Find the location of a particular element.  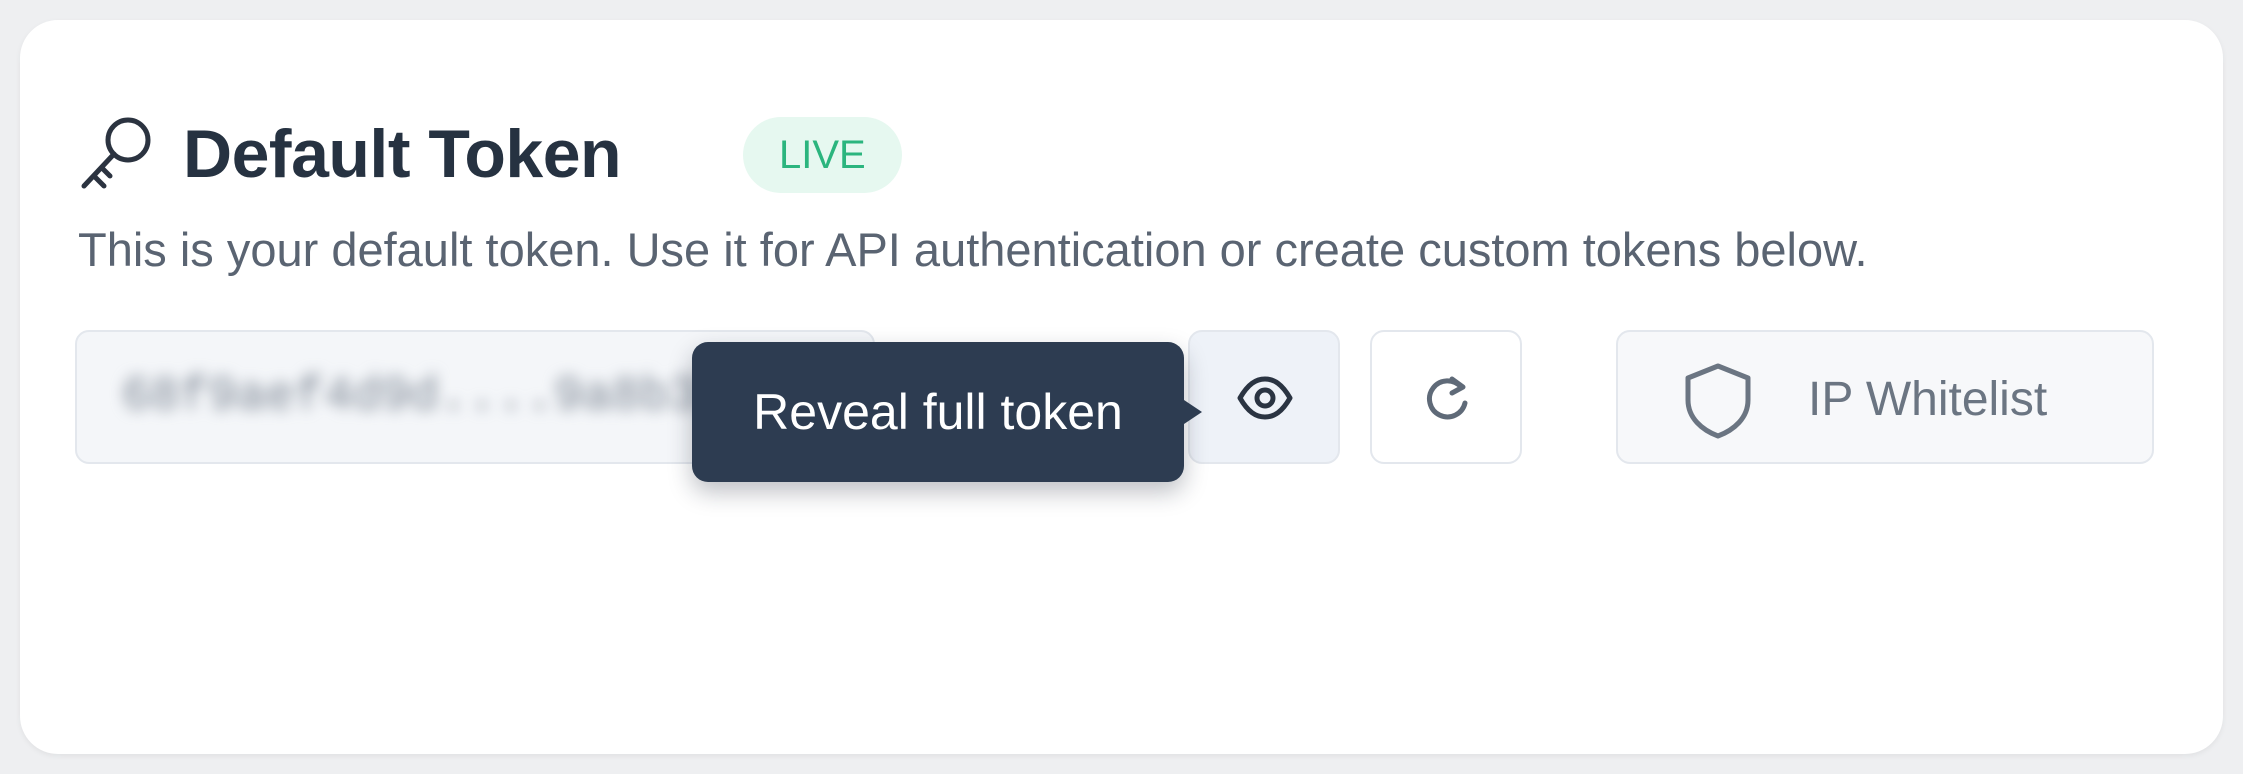

tooltip-text: Reveal full token is located at coordinates (938, 412).